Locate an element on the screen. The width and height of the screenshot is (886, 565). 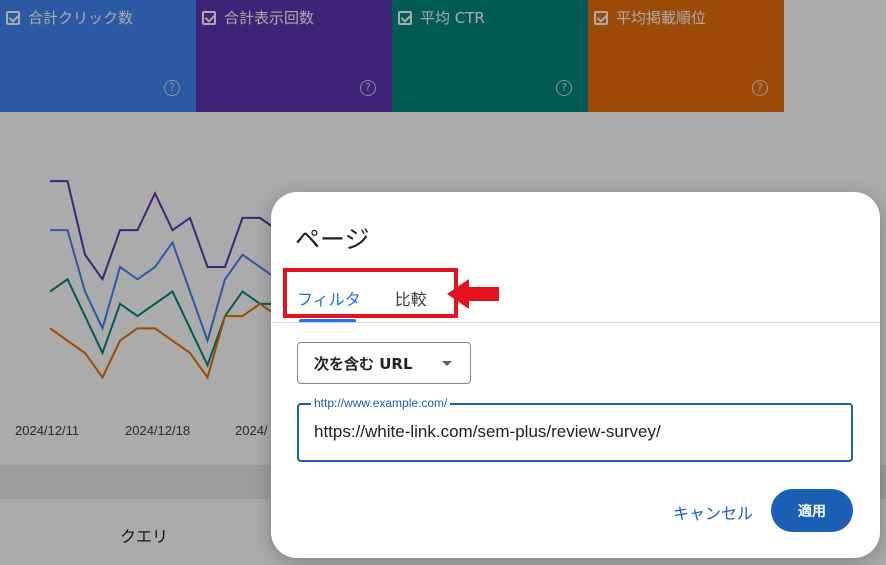
annotation-highlight-box is located at coordinates (370, 293).